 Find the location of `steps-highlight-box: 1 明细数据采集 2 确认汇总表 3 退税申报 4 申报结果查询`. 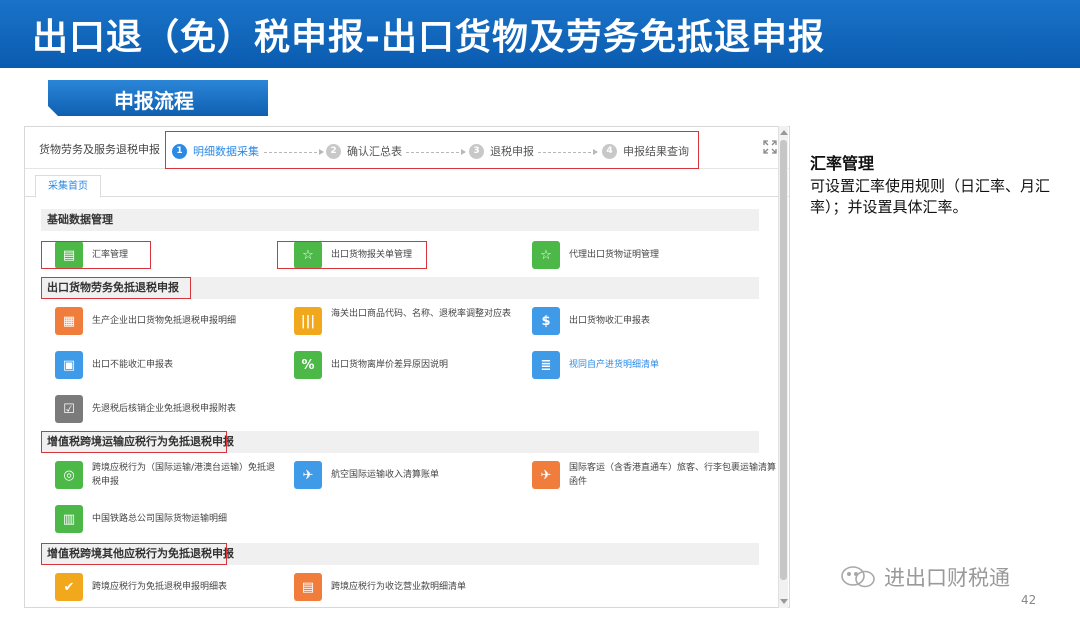

steps-highlight-box: 1 明细数据采集 2 确认汇总表 3 退税申报 4 申报结果查询 is located at coordinates (432, 150).